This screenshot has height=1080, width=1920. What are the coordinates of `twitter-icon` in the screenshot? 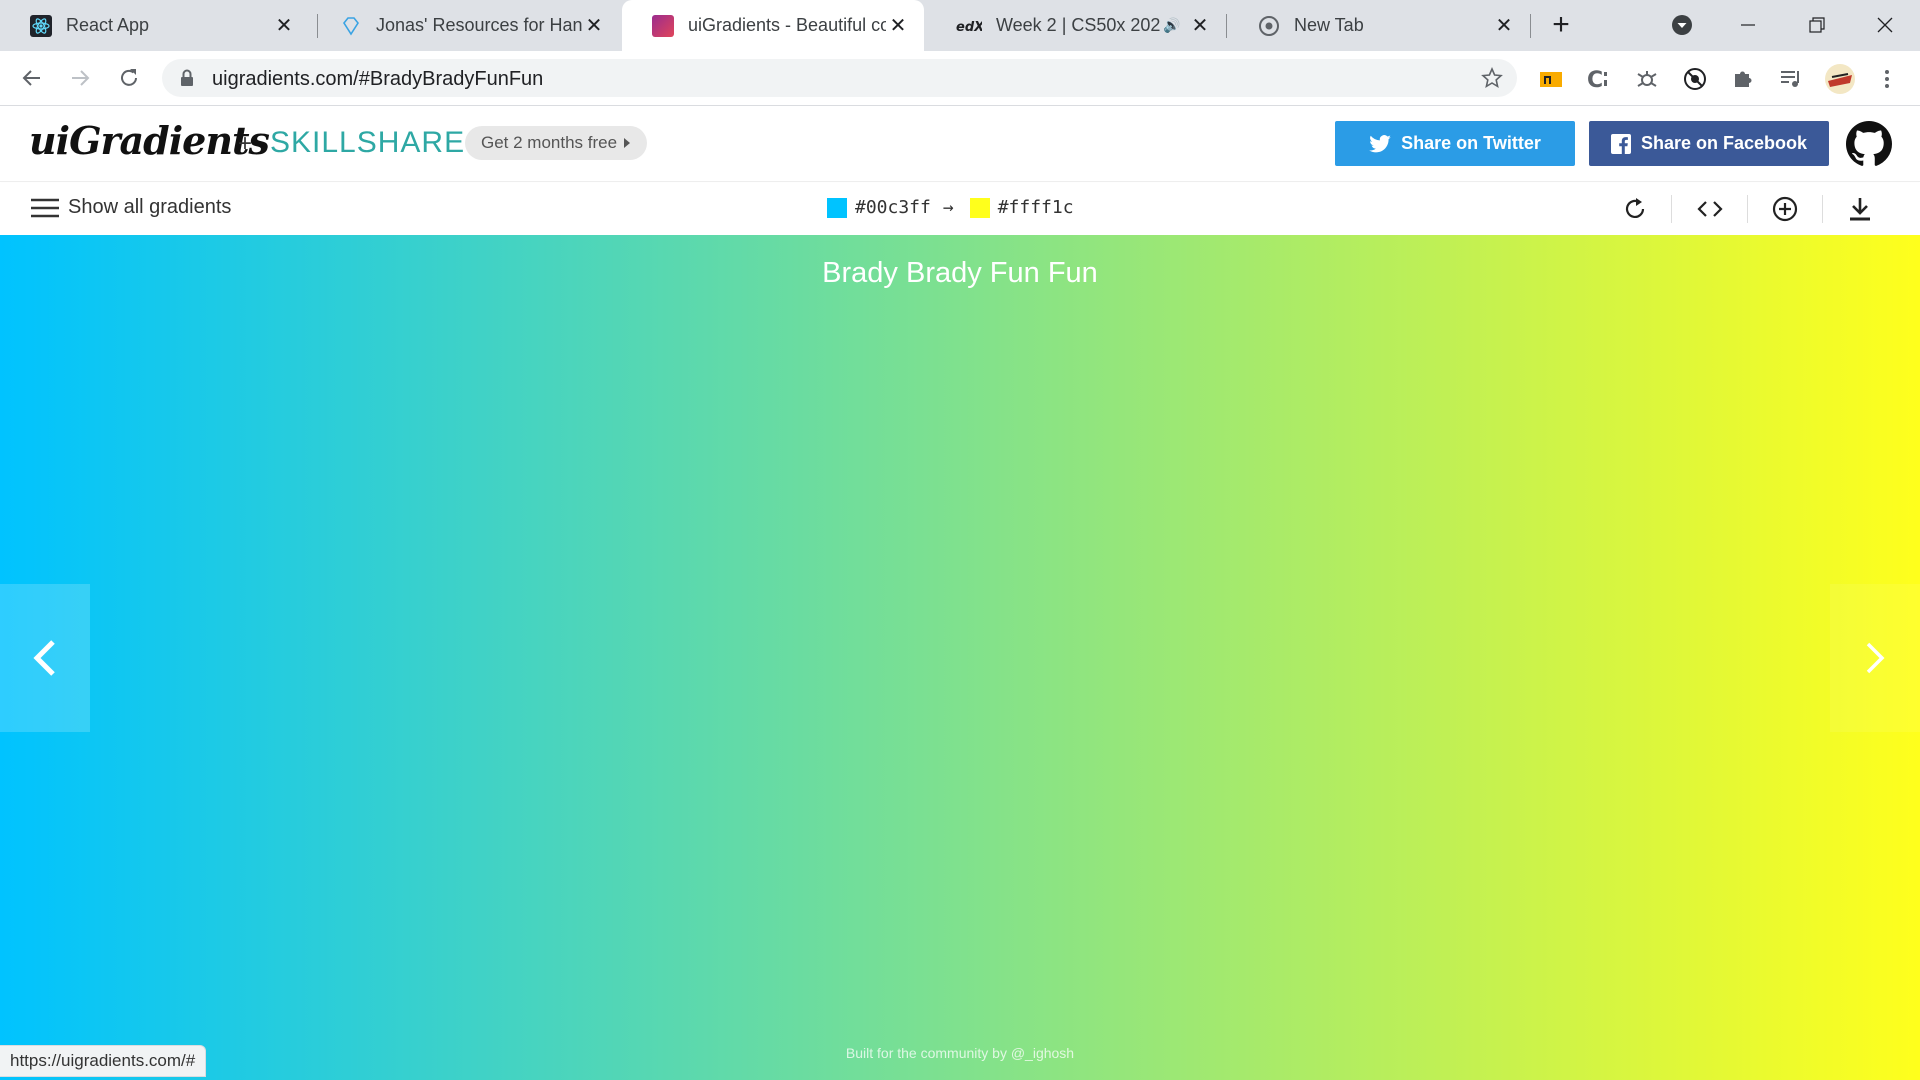 It's located at (1380, 143).